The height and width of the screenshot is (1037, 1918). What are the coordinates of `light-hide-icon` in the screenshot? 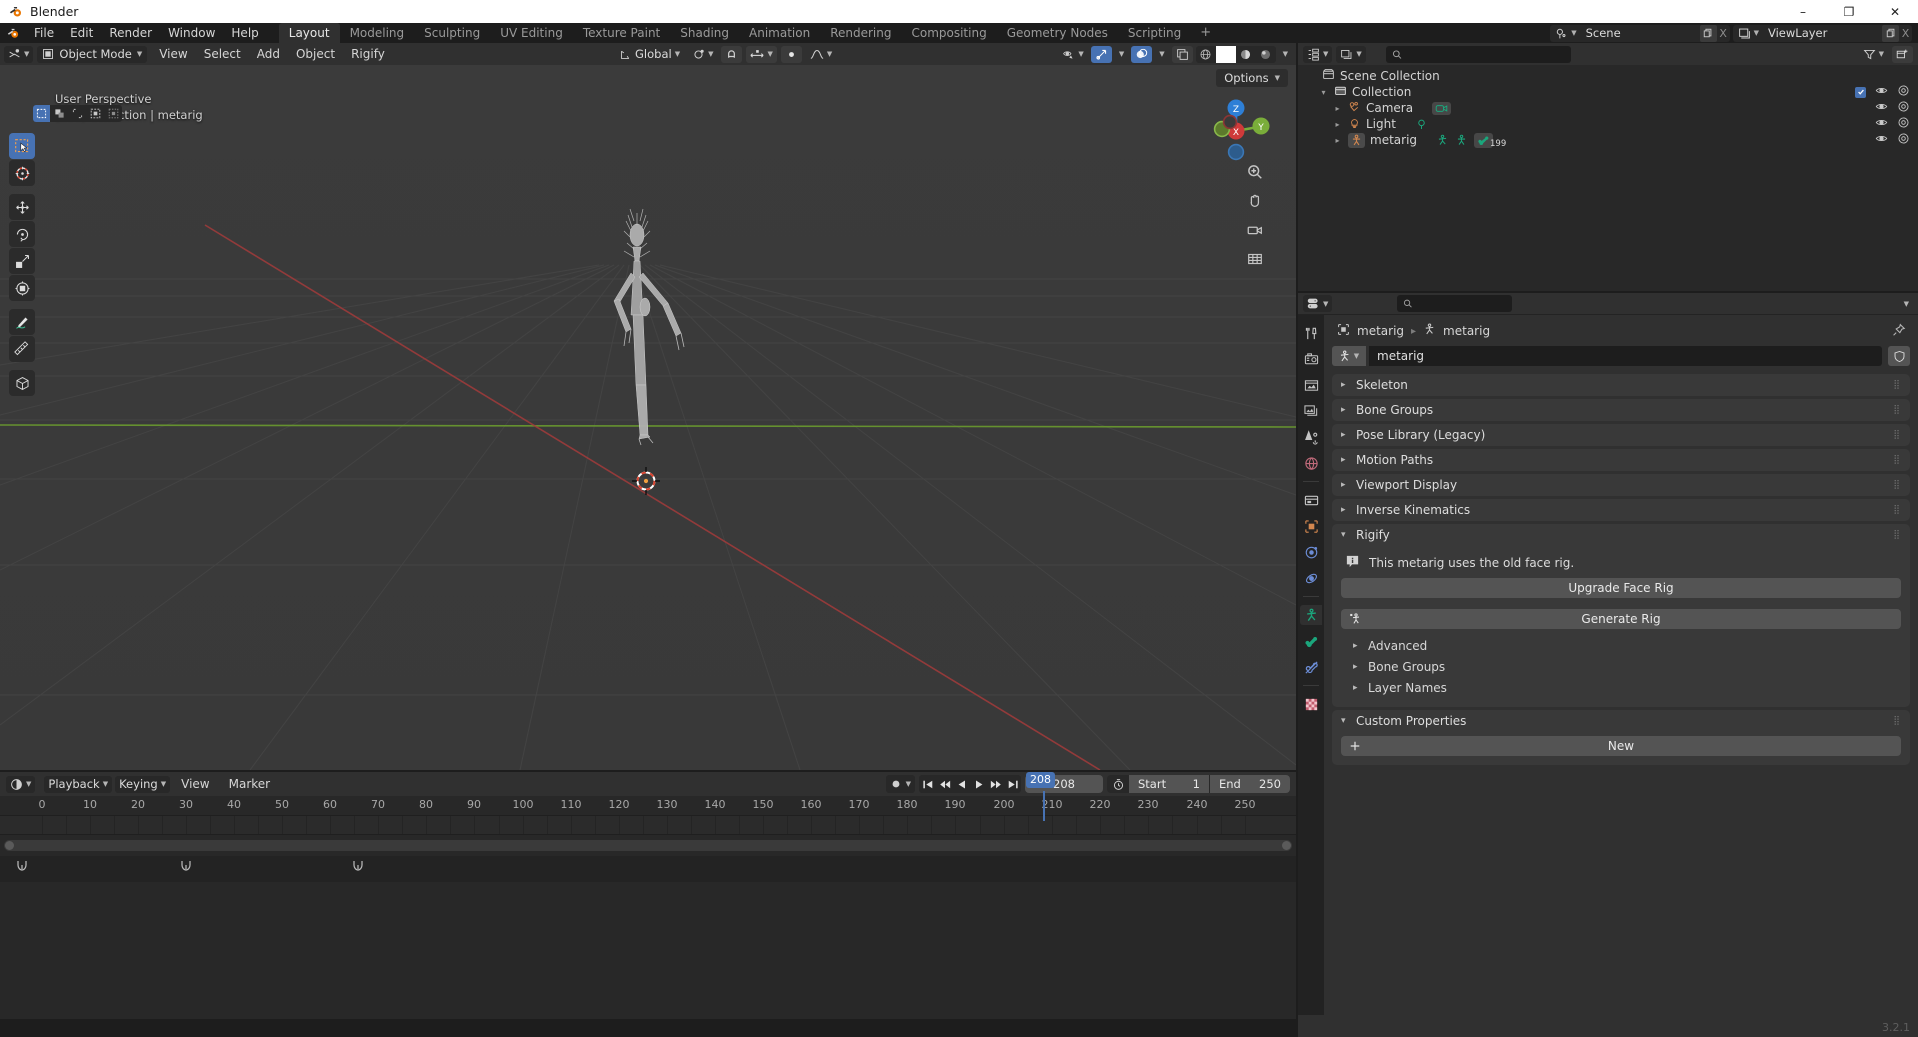 It's located at (1881, 124).